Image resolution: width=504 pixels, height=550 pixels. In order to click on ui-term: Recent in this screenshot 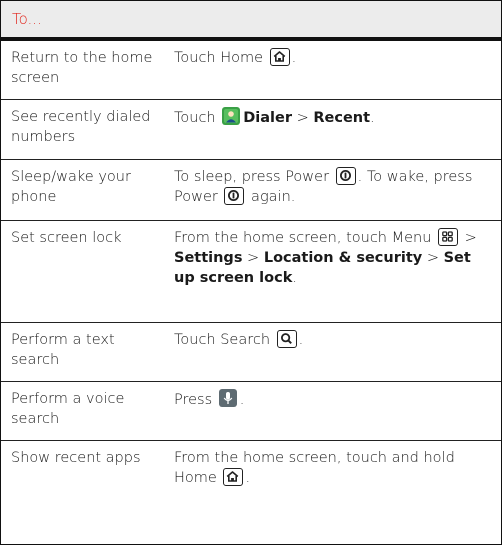, I will do `click(342, 118)`.